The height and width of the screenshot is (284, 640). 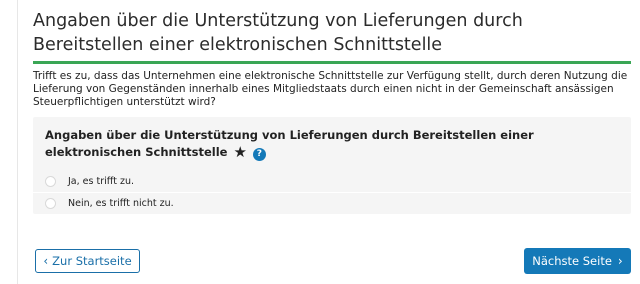 What do you see at coordinates (50, 203) in the screenshot?
I see `radio-nein` at bounding box center [50, 203].